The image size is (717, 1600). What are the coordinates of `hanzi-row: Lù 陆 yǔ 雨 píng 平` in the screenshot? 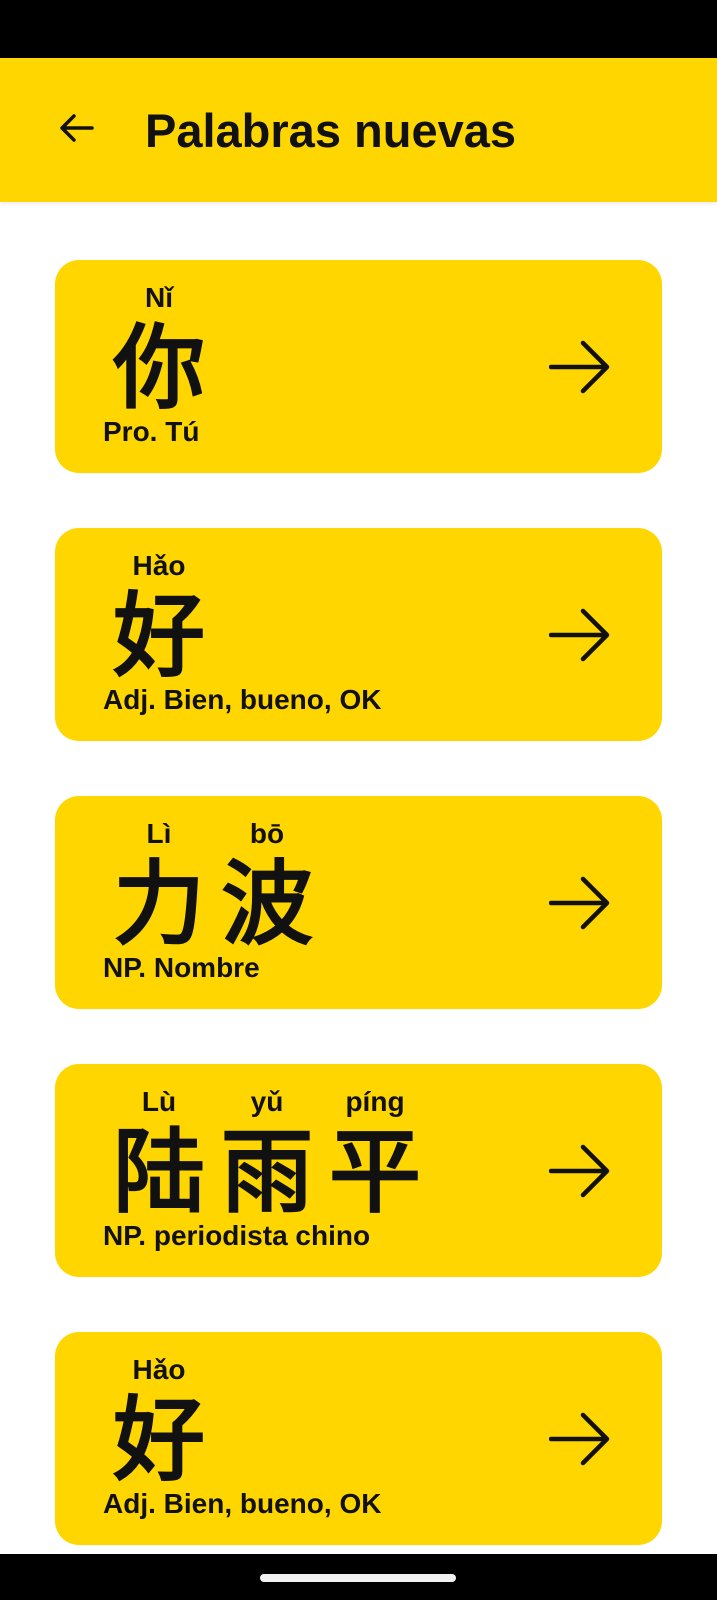 It's located at (267, 1150).